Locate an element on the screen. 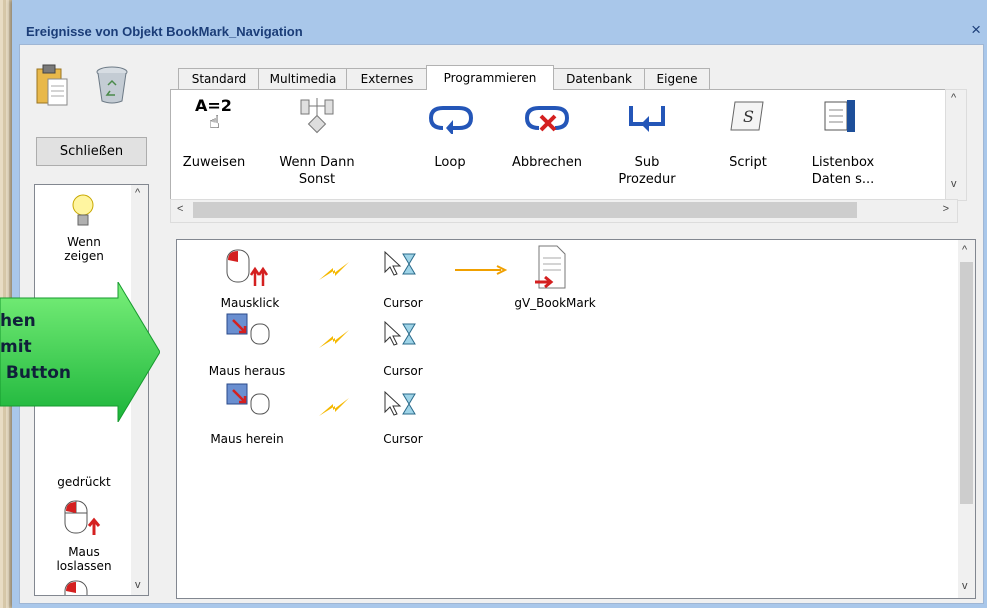 Image resolution: width=987 pixels, height=608 pixels. document-icon is located at coordinates (551, 269).